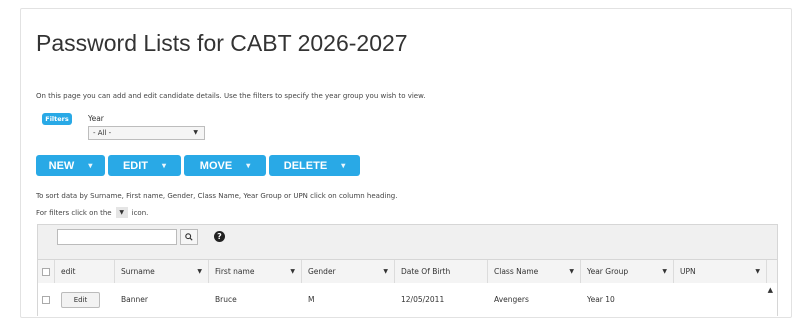 Image resolution: width=808 pixels, height=328 pixels. What do you see at coordinates (311, 299) in the screenshot?
I see `cell-gender: M` at bounding box center [311, 299].